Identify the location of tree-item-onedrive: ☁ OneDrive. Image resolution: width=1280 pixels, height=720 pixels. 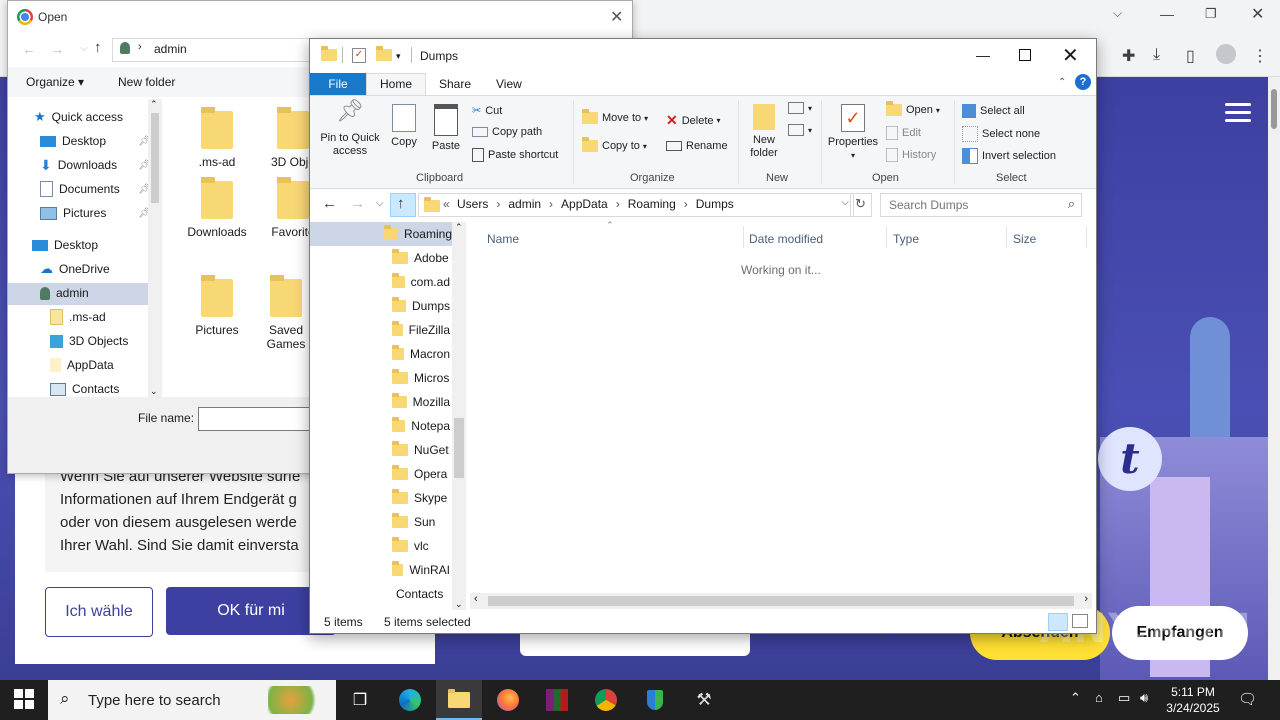
(75, 269).